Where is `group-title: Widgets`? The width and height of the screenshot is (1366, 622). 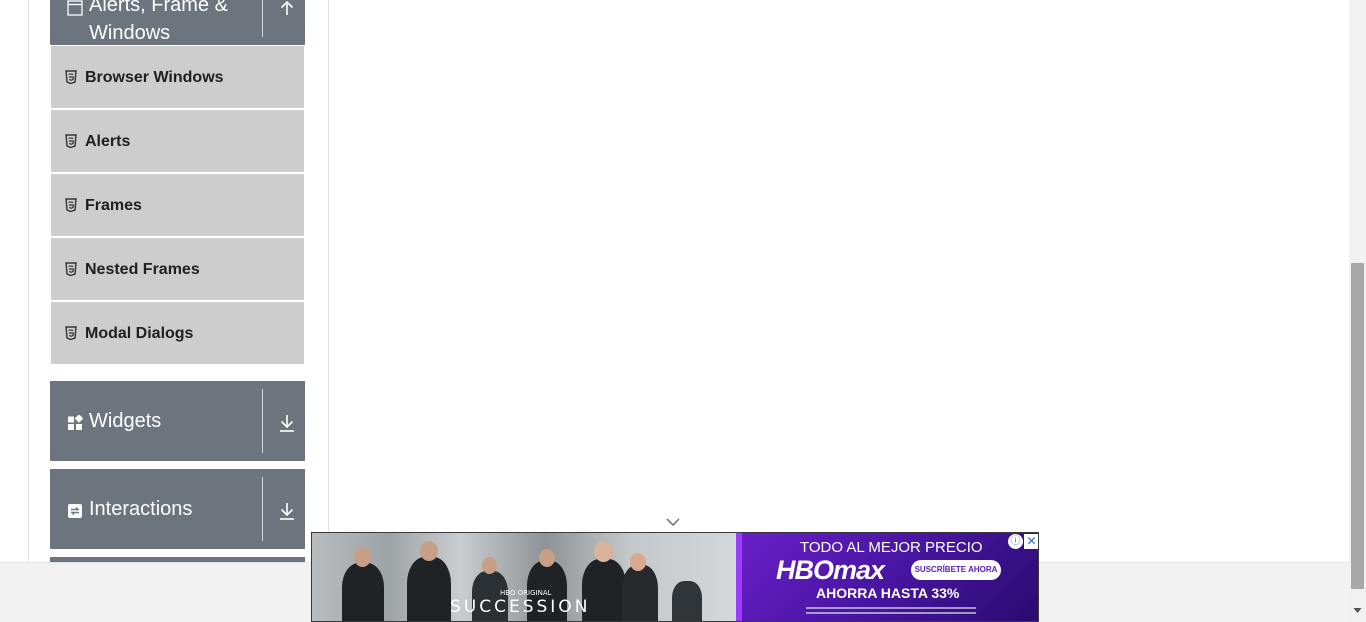 group-title: Widgets is located at coordinates (125, 421).